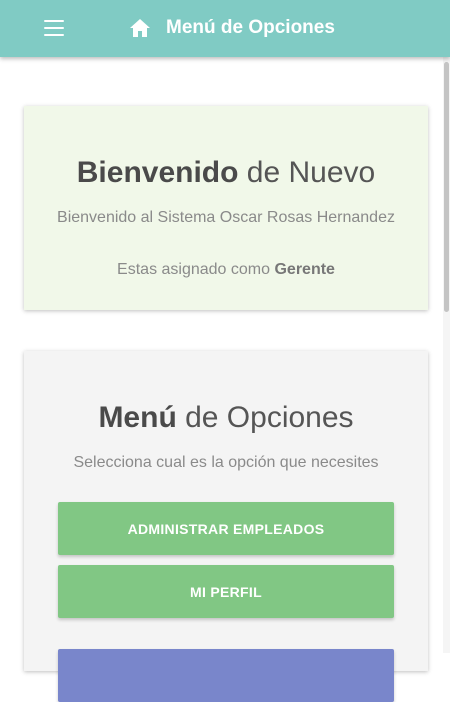 Image resolution: width=450 pixels, height=702 pixels. I want to click on welcome-heading: Bienvenido de Nuevo, so click(226, 173).